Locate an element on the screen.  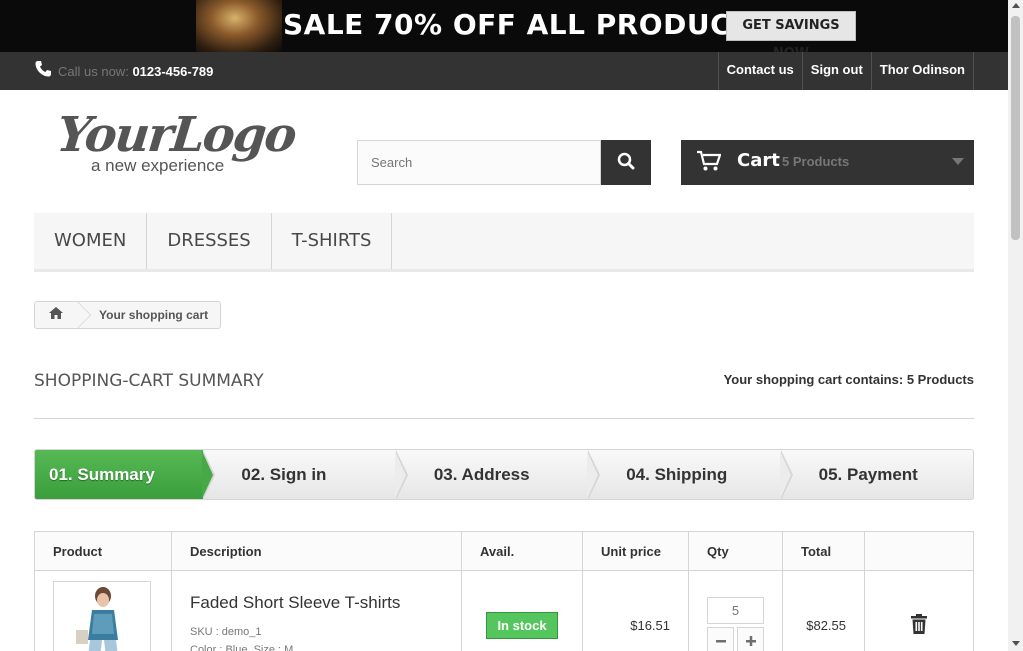
cart-summary-text: Your shopping cart contains: 5 Products is located at coordinates (849, 379).